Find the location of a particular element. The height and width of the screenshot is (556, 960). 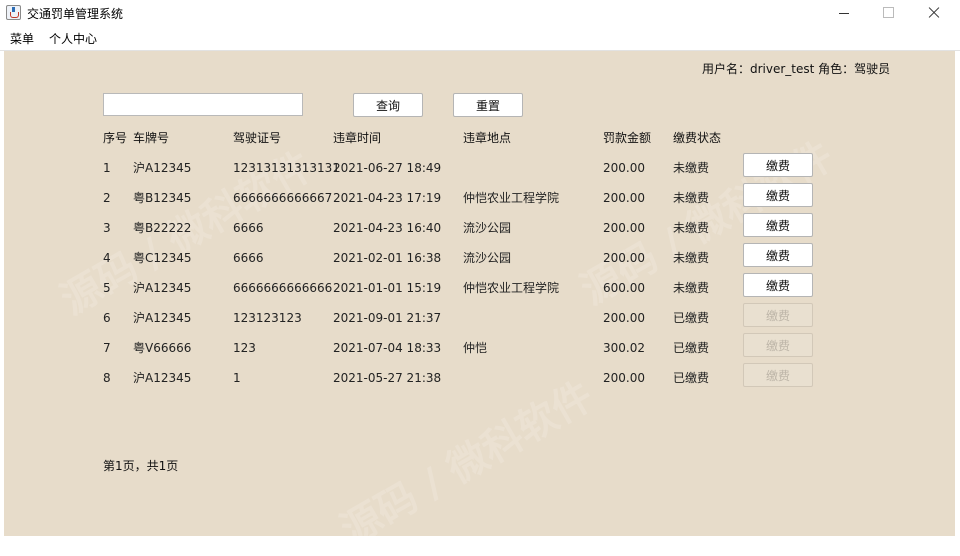

cell-plate: 粤C12345 is located at coordinates (162, 258).